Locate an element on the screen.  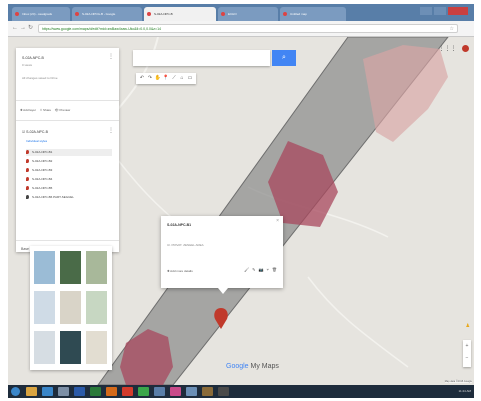
list-item: S-02A-NPC-B3 is located at coordinates (69, 170).